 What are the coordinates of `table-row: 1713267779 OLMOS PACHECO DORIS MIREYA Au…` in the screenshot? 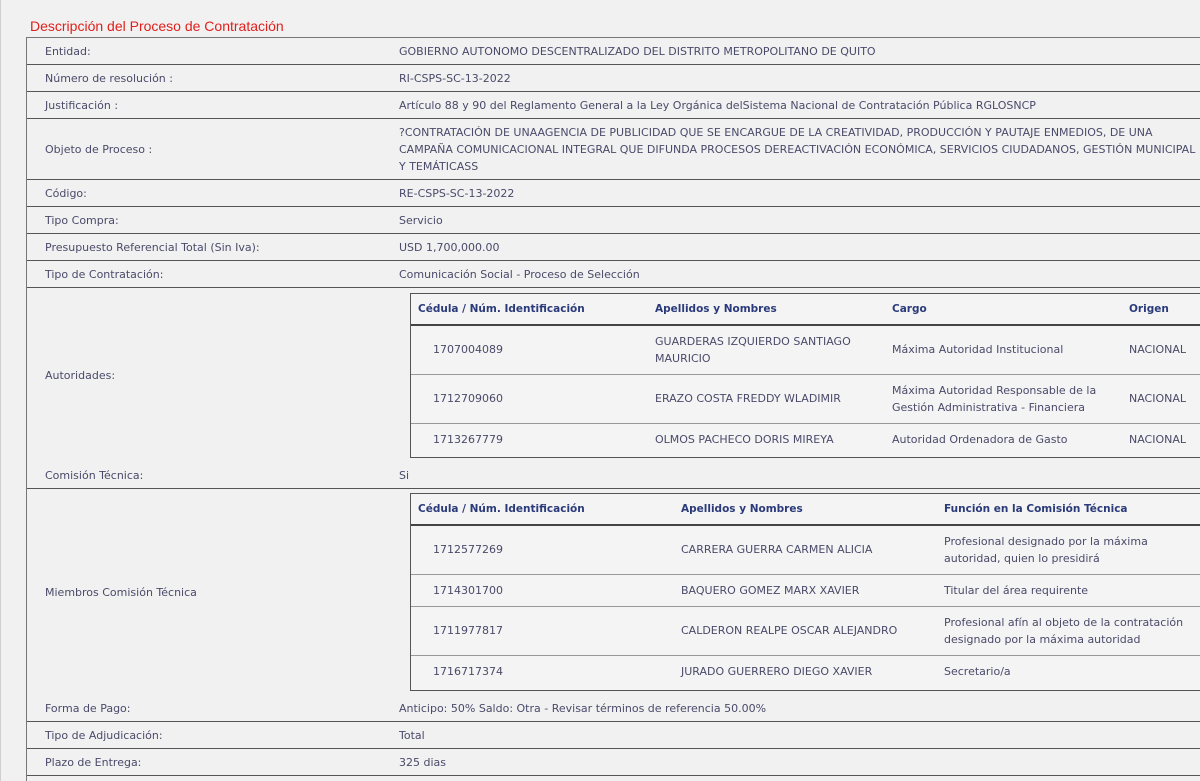 It's located at (805, 439).